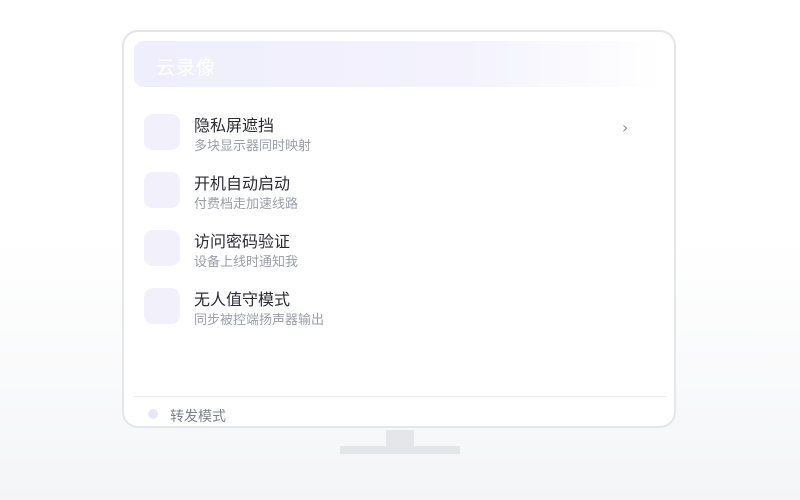 The width and height of the screenshot is (800, 500). Describe the element at coordinates (234, 125) in the screenshot. I see `setting-item-title: 隐私屏遮挡` at that location.